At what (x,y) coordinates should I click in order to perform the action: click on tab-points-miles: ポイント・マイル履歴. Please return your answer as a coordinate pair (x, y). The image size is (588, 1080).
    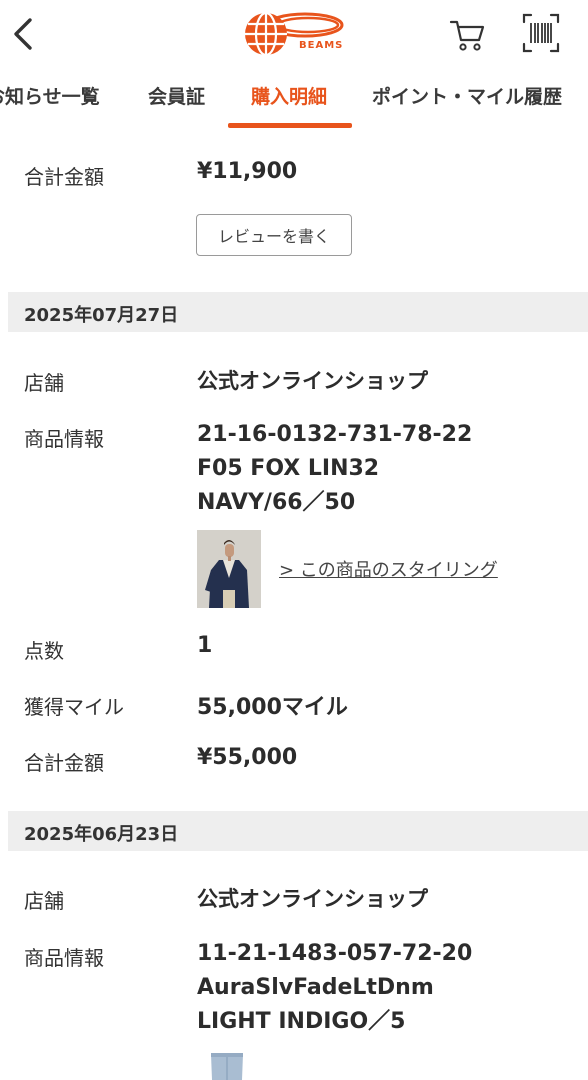
    Looking at the image, I should click on (467, 95).